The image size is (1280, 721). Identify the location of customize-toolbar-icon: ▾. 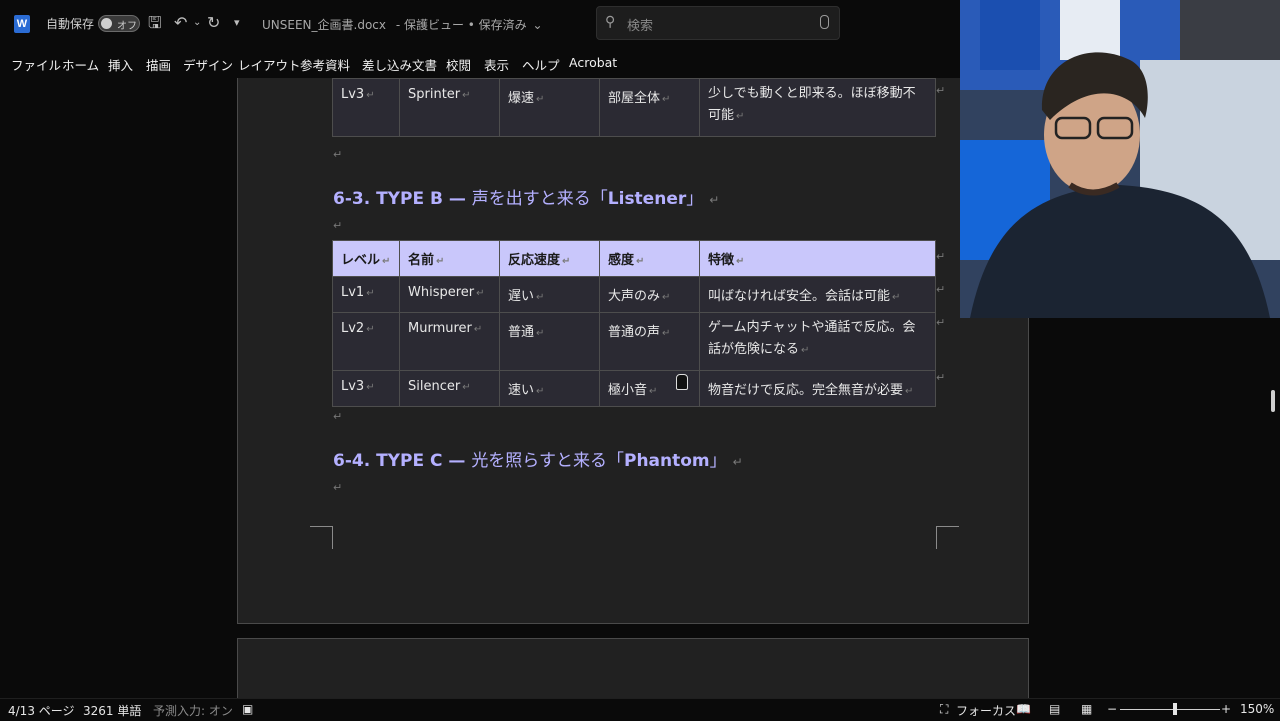
(237, 23).